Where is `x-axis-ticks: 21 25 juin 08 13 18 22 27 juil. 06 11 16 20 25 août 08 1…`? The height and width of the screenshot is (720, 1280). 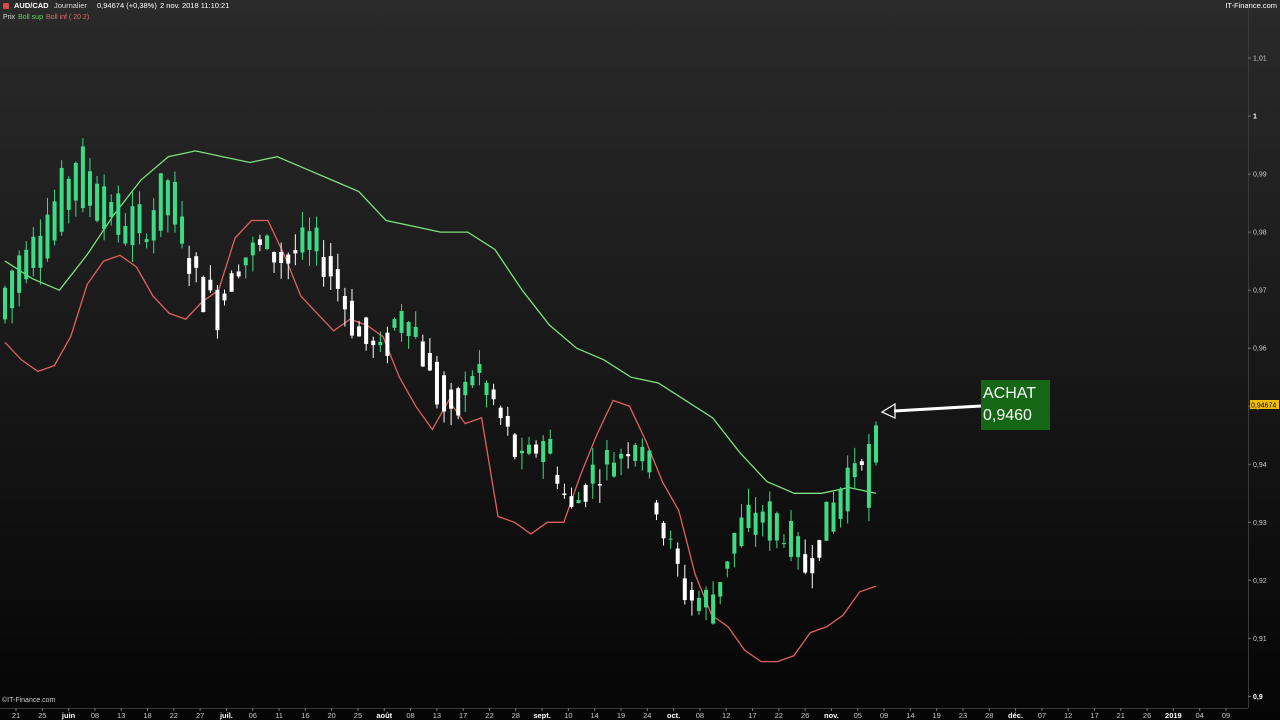
x-axis-ticks: 21 25 juin 08 13 18 22 27 juil. 06 11 16 20 25 août 08 1… is located at coordinates (621, 714).